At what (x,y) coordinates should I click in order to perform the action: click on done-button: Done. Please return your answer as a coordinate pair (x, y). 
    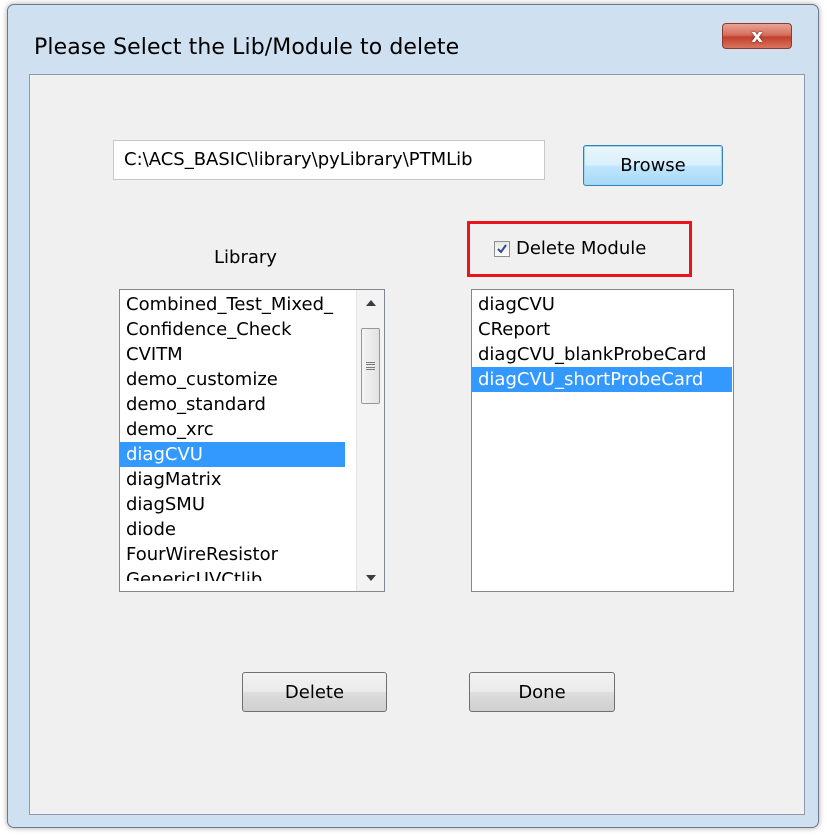
    Looking at the image, I should click on (542, 692).